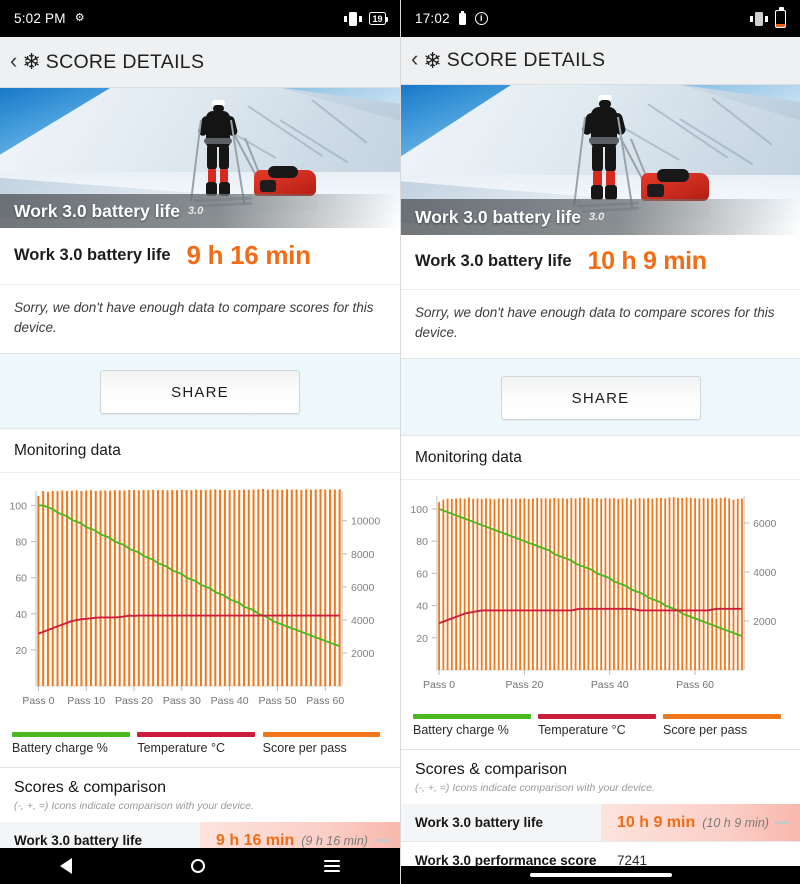 This screenshot has height=884, width=800. I want to click on score-summary-row: Work 3.0 battery life 10 h 9 min, so click(600, 262).